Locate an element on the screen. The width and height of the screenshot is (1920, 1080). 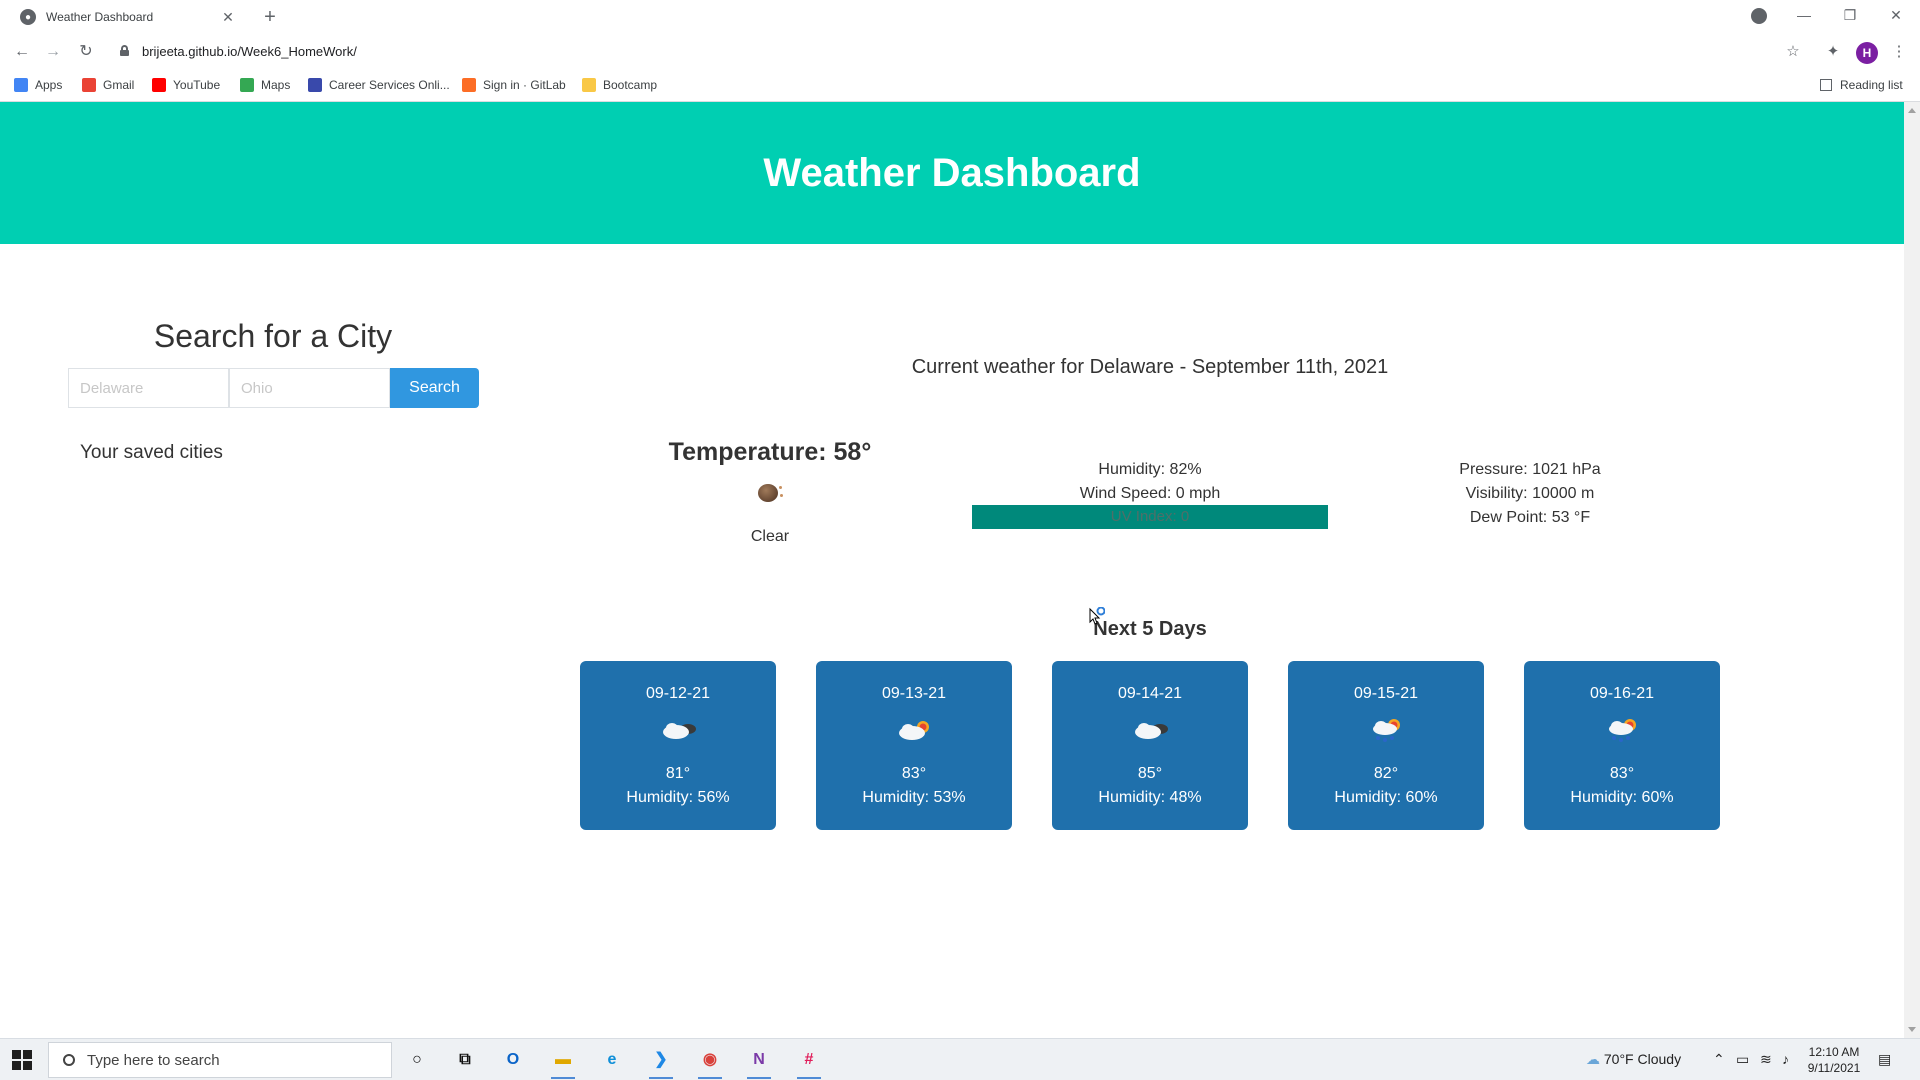
close-tab-icon: ✕ is located at coordinates (228, 17).